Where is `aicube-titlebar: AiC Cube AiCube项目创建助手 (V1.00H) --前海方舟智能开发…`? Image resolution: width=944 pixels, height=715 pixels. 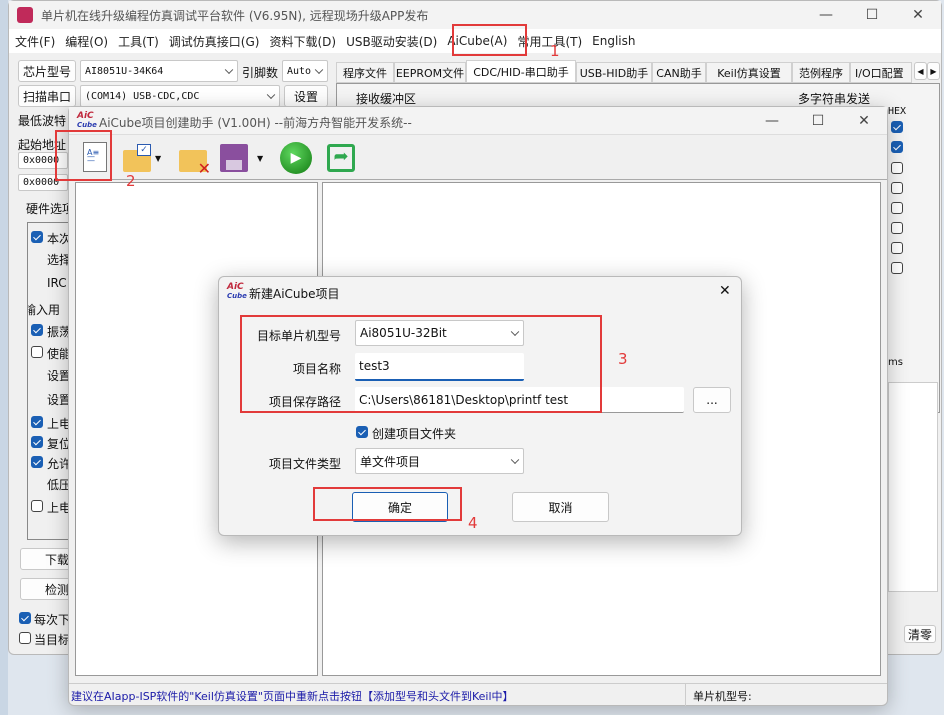
aicube-titlebar: AiC Cube AiCube项目创建助手 (V1.00H) --前海方舟智能开发… is located at coordinates (478, 121).